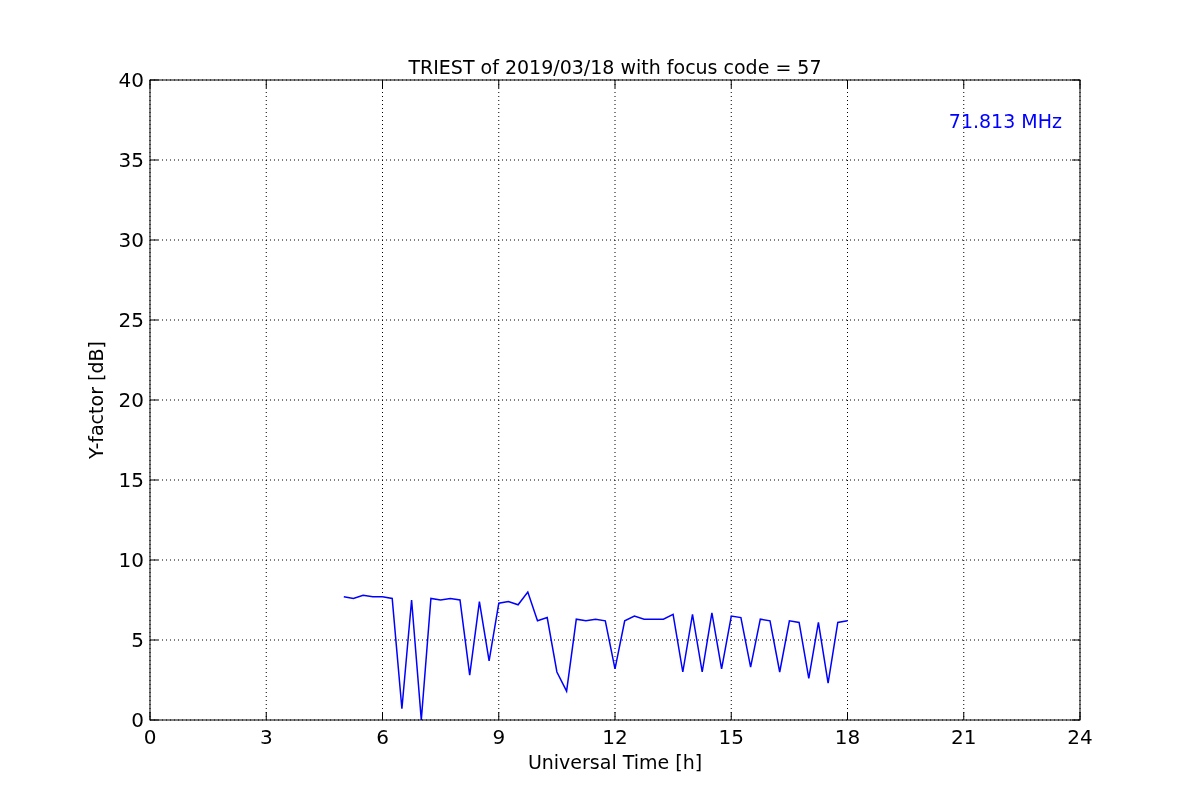 The height and width of the screenshot is (800, 1200). I want to click on x-tick-label: 15, so click(731, 737).